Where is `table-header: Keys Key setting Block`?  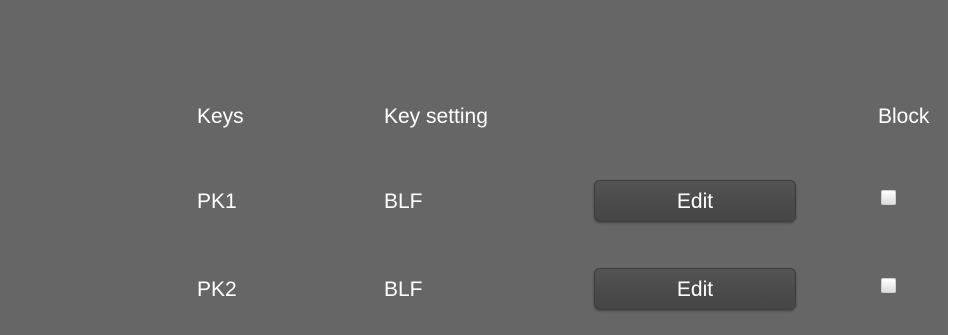
table-header: Keys Key setting Block is located at coordinates (474, 117).